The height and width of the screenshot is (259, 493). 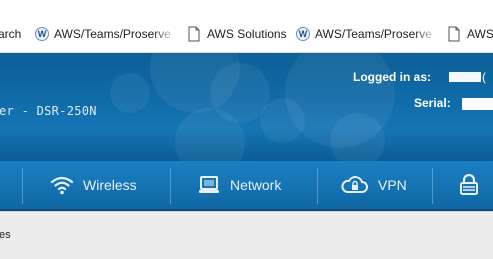 I want to click on device-model-title: er - DSR-250N, so click(x=48, y=111).